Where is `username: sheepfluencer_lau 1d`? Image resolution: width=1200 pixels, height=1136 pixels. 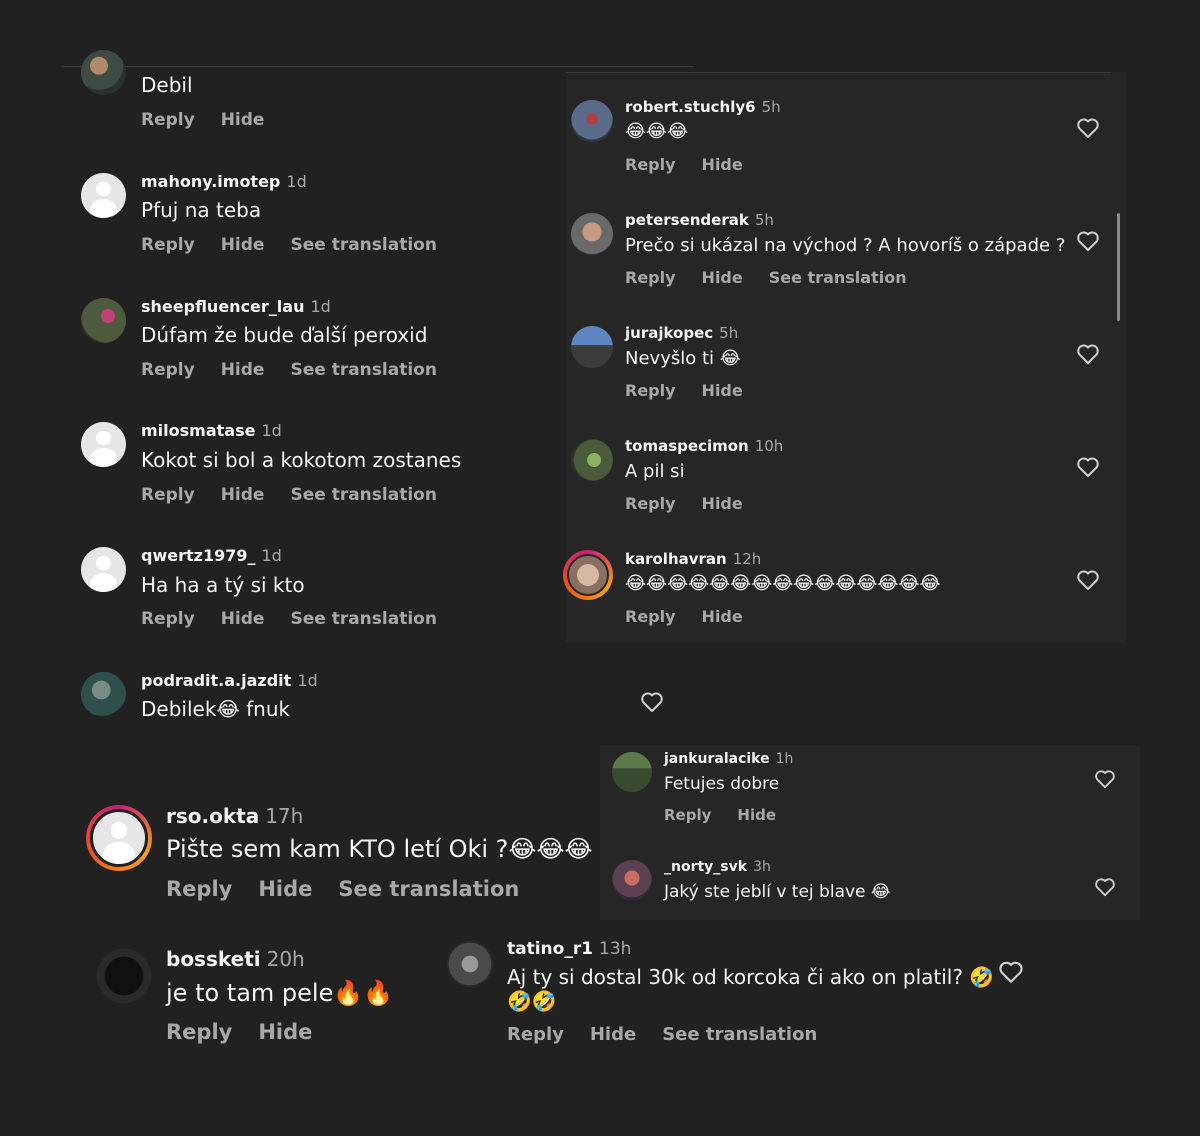
username: sheepfluencer_lau 1d is located at coordinates (236, 306).